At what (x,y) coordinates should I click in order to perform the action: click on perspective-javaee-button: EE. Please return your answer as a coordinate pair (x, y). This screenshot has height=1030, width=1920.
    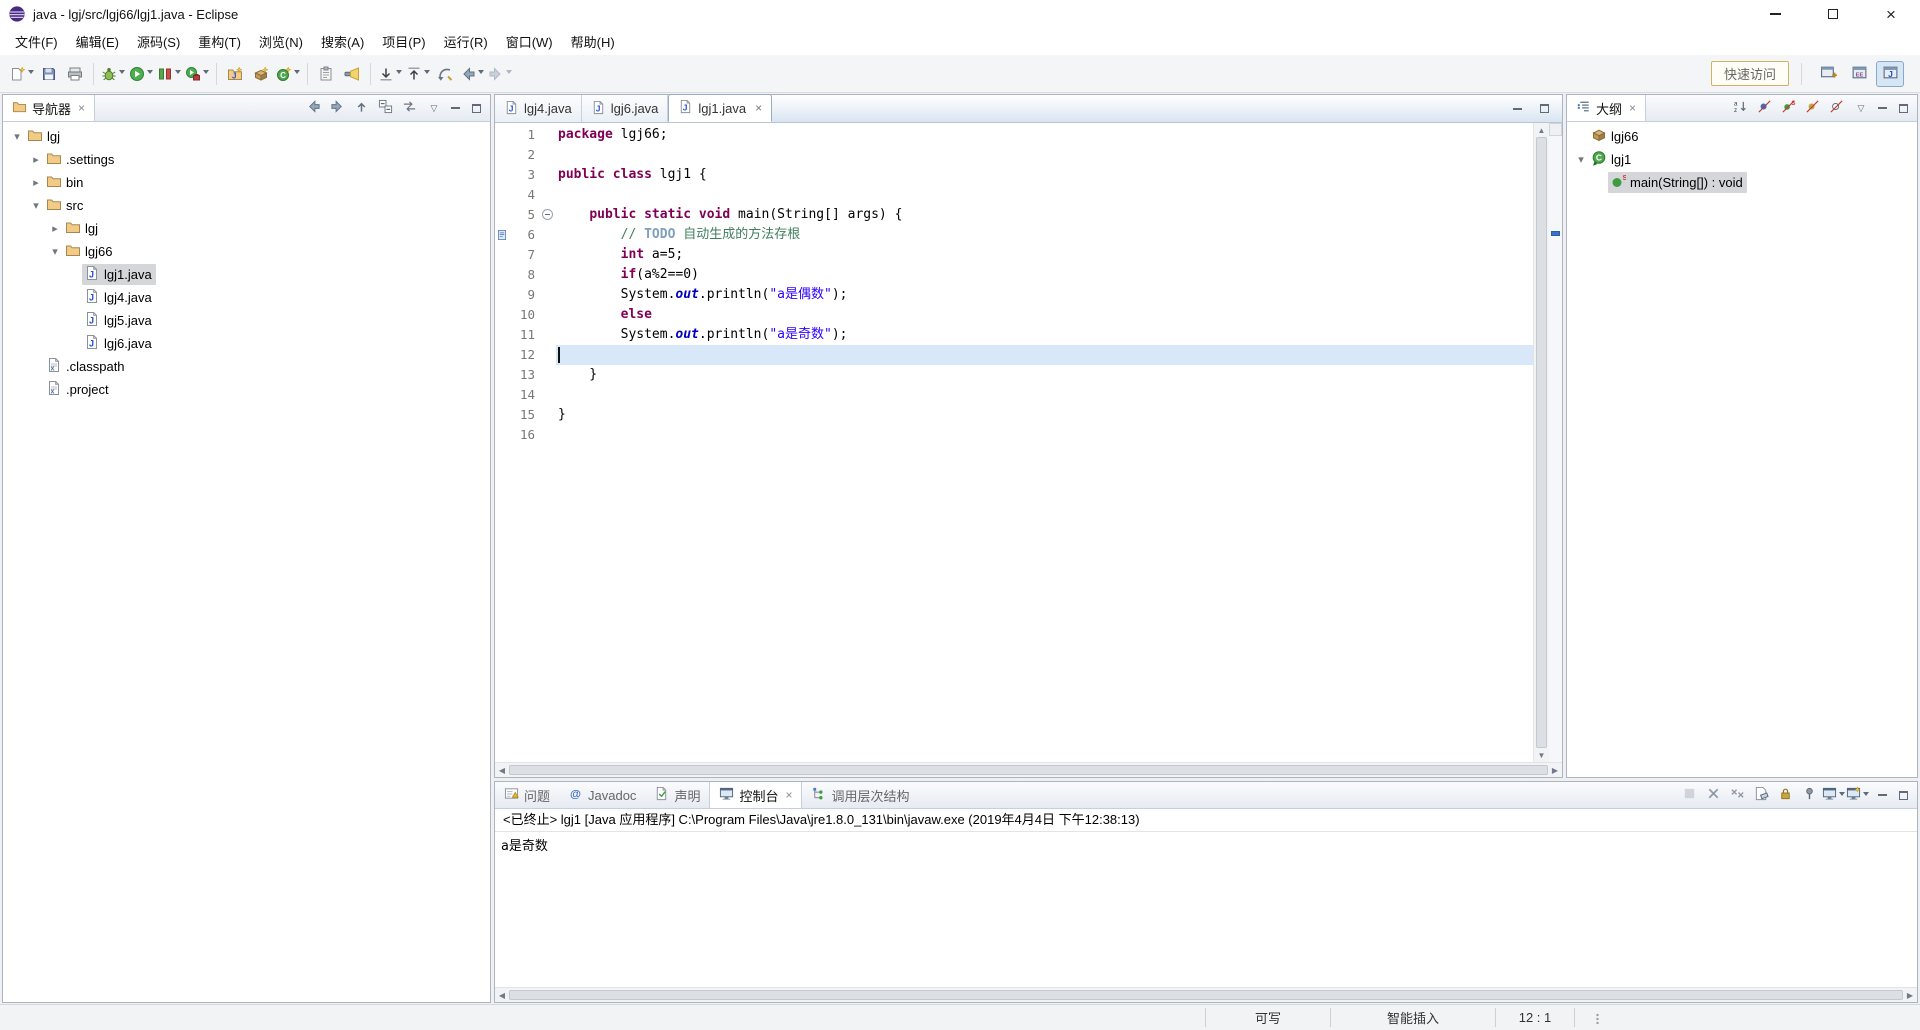
    Looking at the image, I should click on (1859, 74).